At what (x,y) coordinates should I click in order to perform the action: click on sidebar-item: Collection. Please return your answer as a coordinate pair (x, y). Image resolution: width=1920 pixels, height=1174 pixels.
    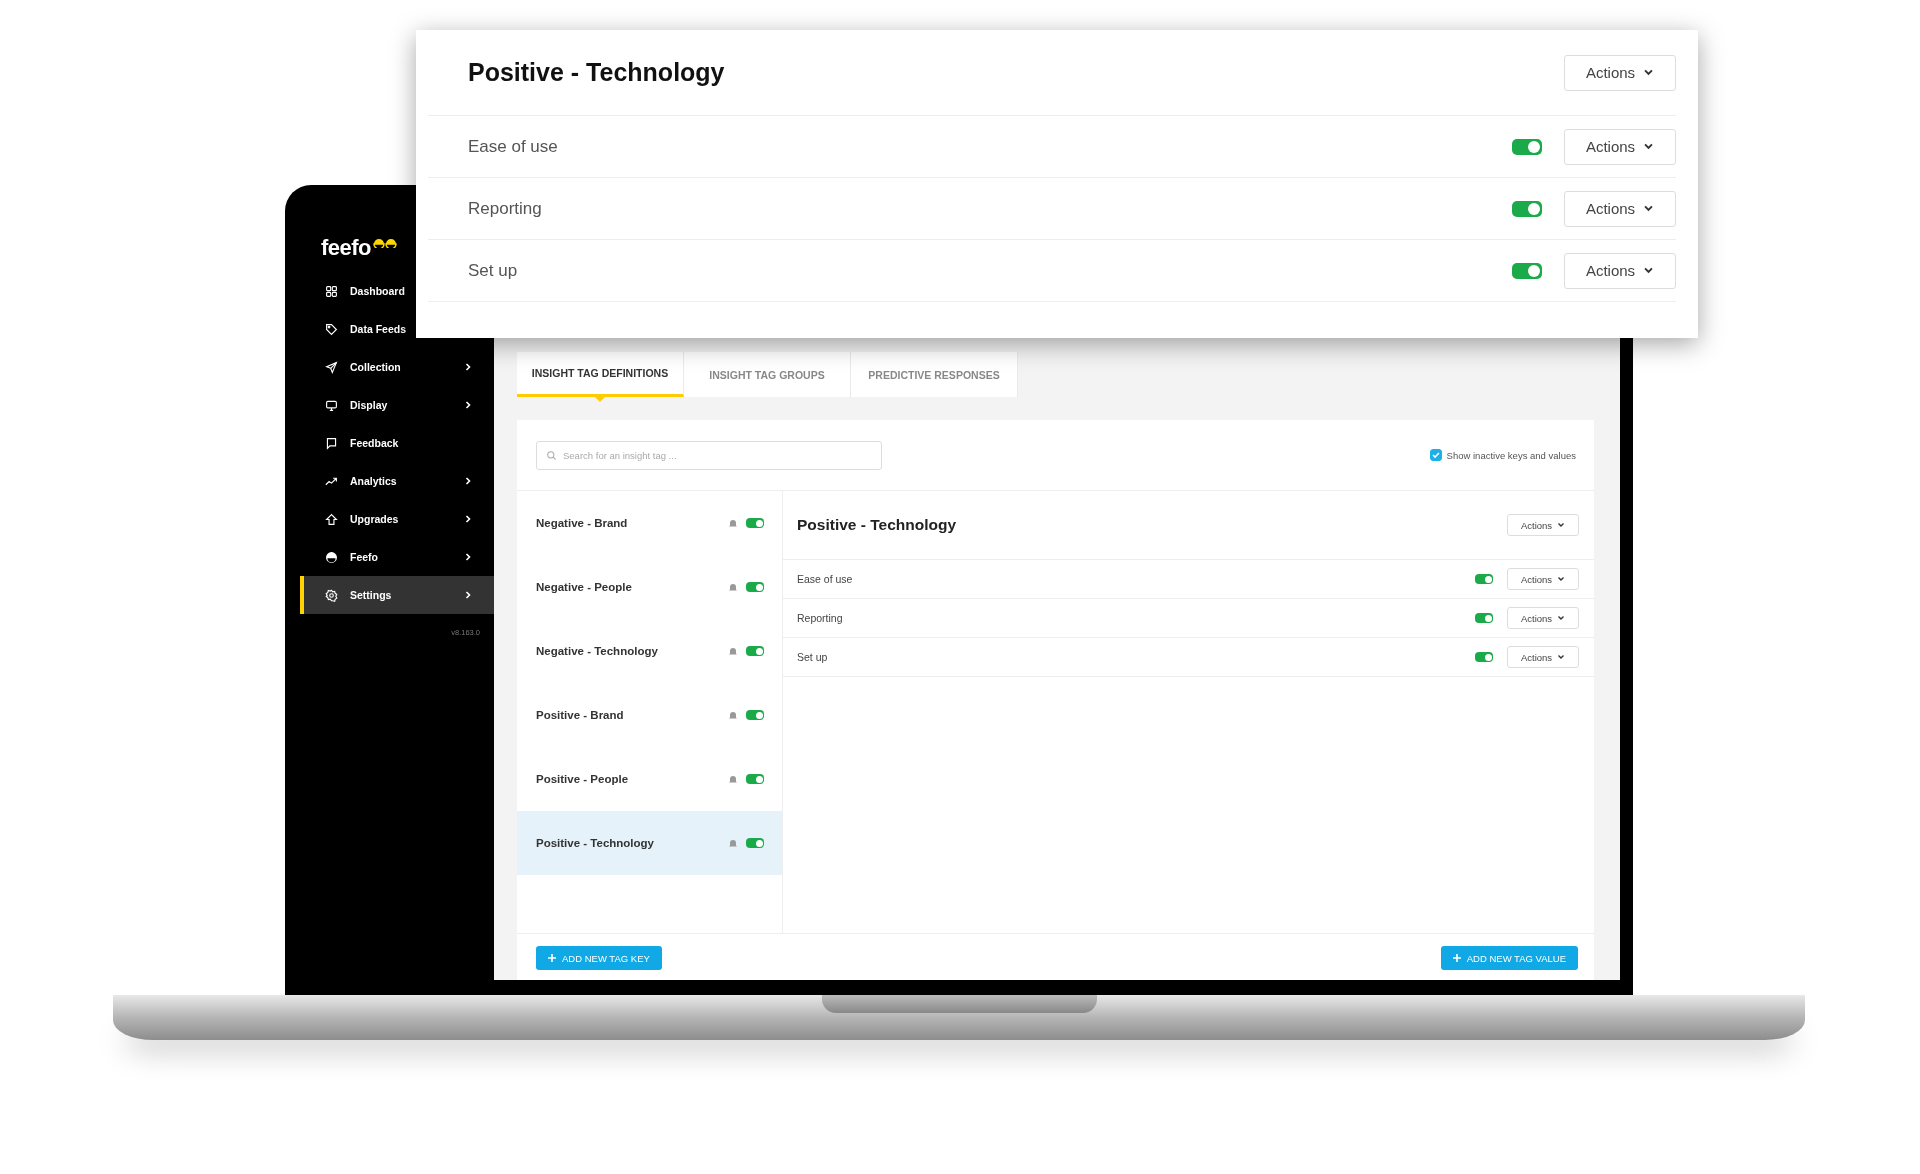
    Looking at the image, I should click on (397, 367).